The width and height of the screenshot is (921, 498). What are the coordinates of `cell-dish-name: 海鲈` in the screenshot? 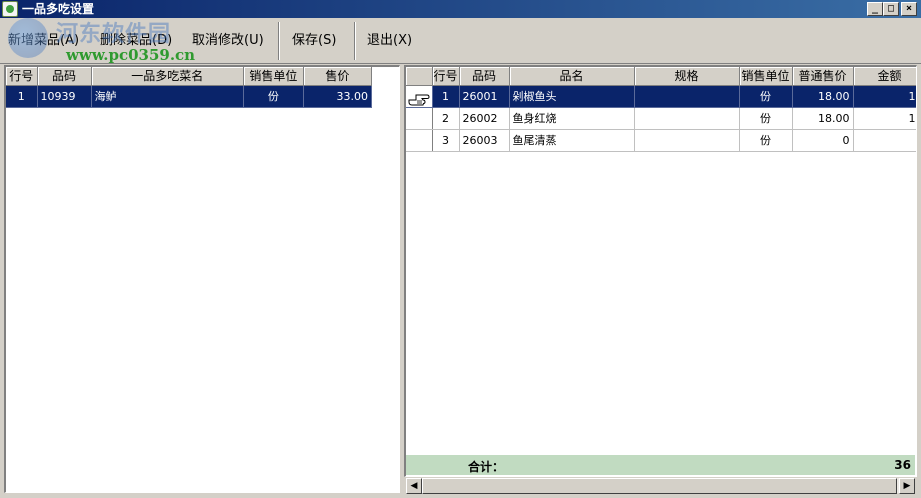 It's located at (167, 96).